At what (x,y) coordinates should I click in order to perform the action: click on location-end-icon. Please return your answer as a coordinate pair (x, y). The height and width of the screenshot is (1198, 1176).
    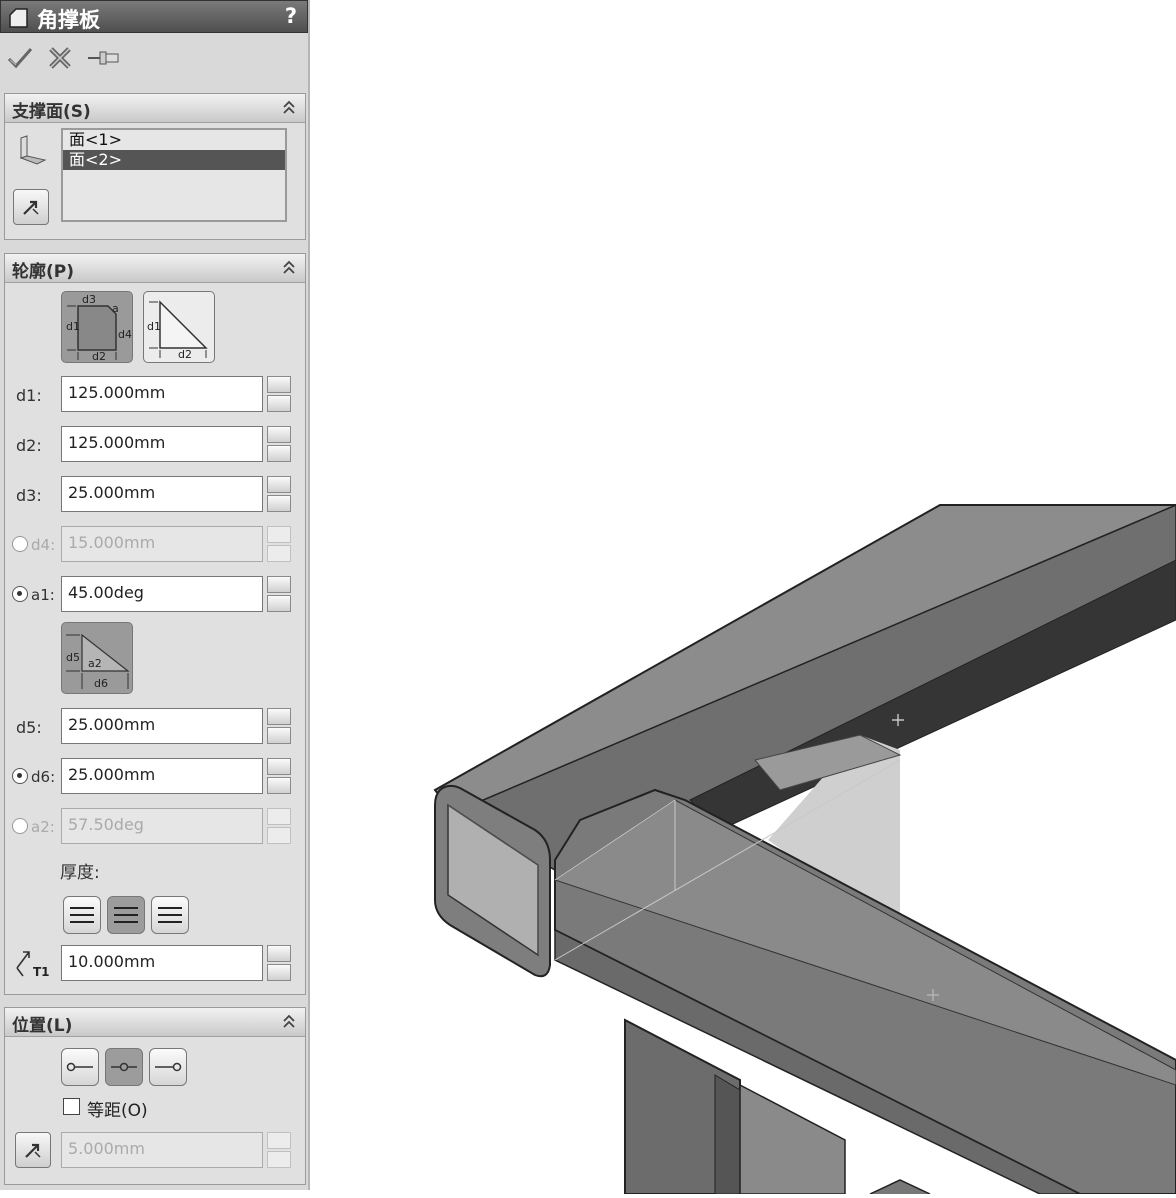
    Looking at the image, I should click on (168, 1067).